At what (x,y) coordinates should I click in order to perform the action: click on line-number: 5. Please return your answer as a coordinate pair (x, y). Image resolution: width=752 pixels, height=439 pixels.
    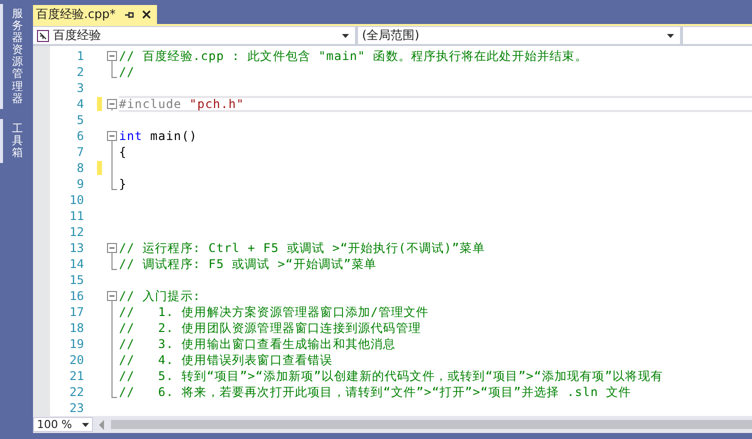
    Looking at the image, I should click on (80, 120).